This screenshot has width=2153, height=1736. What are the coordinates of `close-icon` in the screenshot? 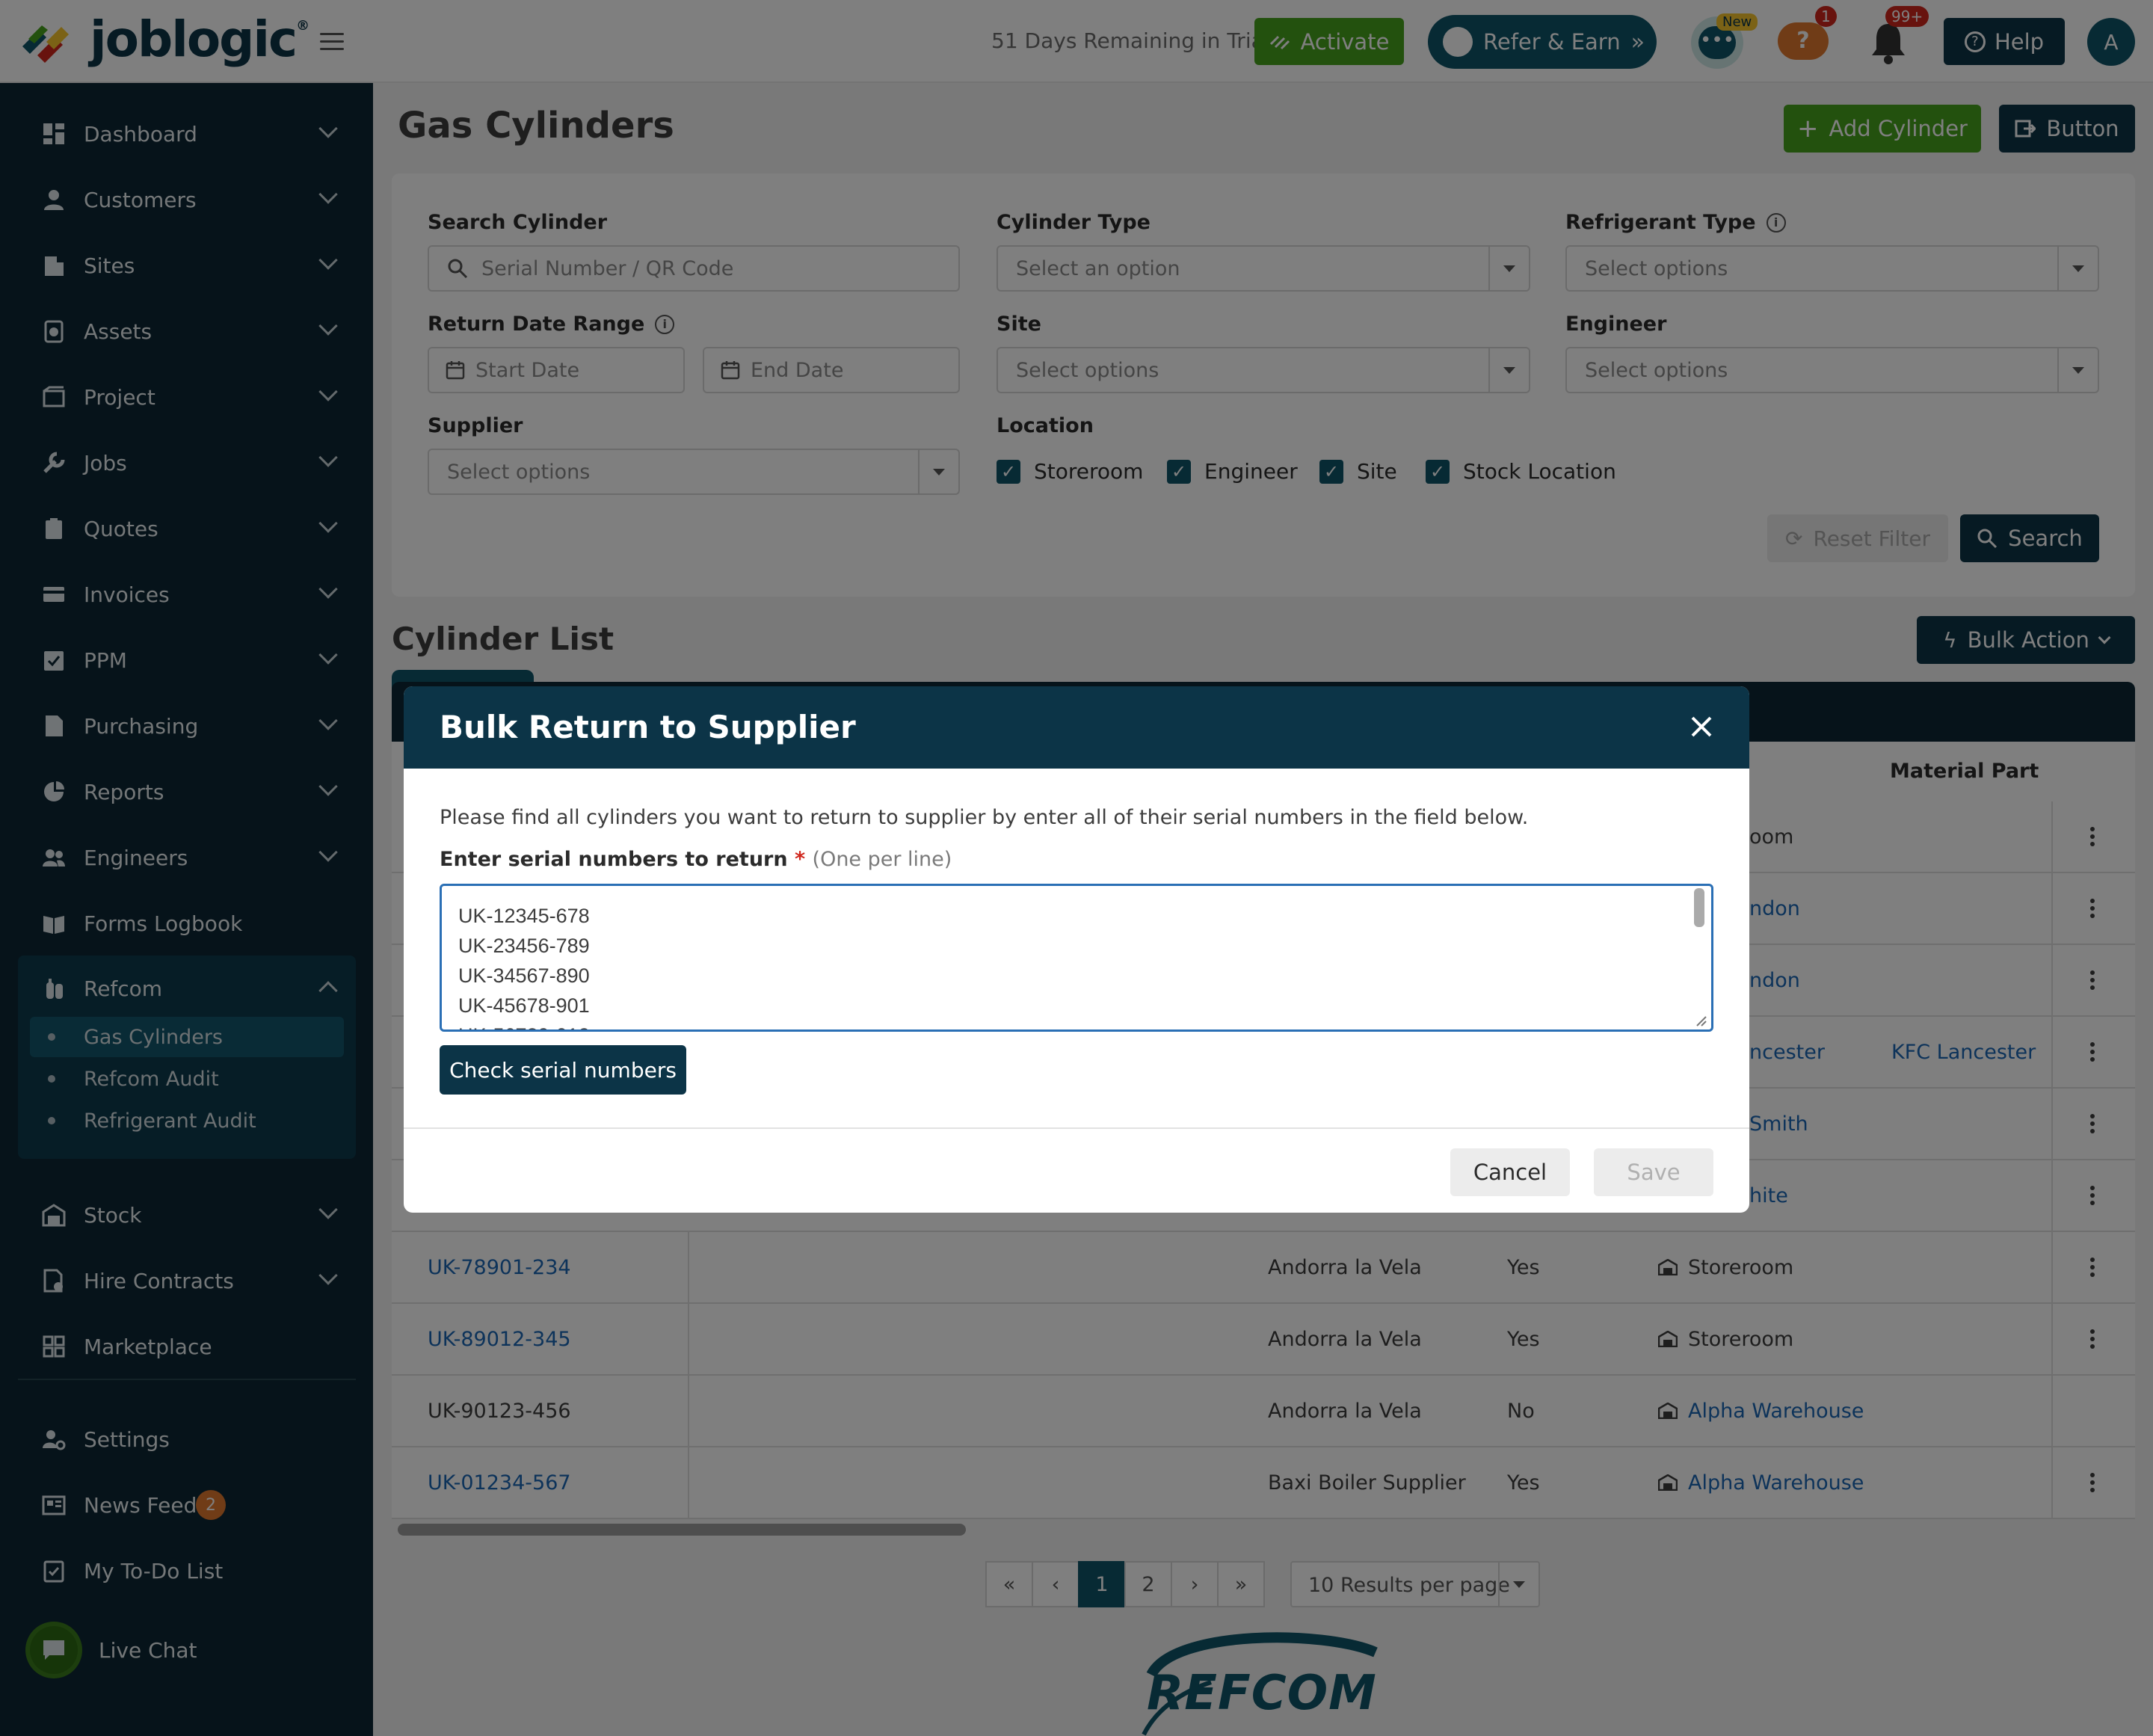 It's located at (1701, 727).